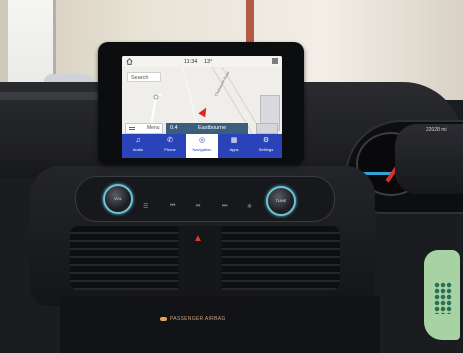  I want to click on airbag-label: PASSENGER AIRBAG, so click(198, 319).